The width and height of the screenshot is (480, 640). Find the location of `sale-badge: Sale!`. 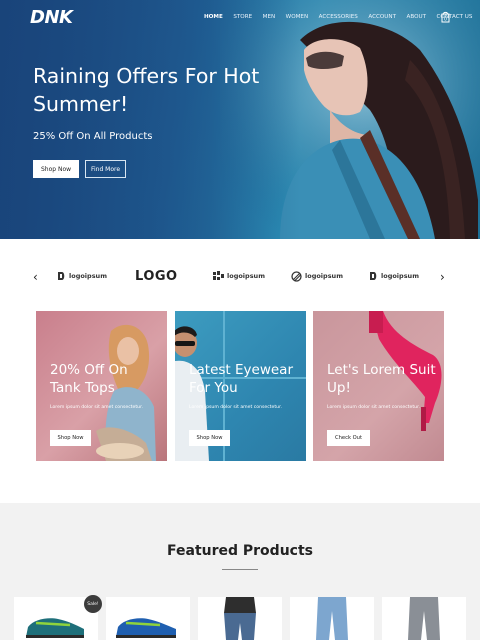

sale-badge: Sale! is located at coordinates (93, 604).